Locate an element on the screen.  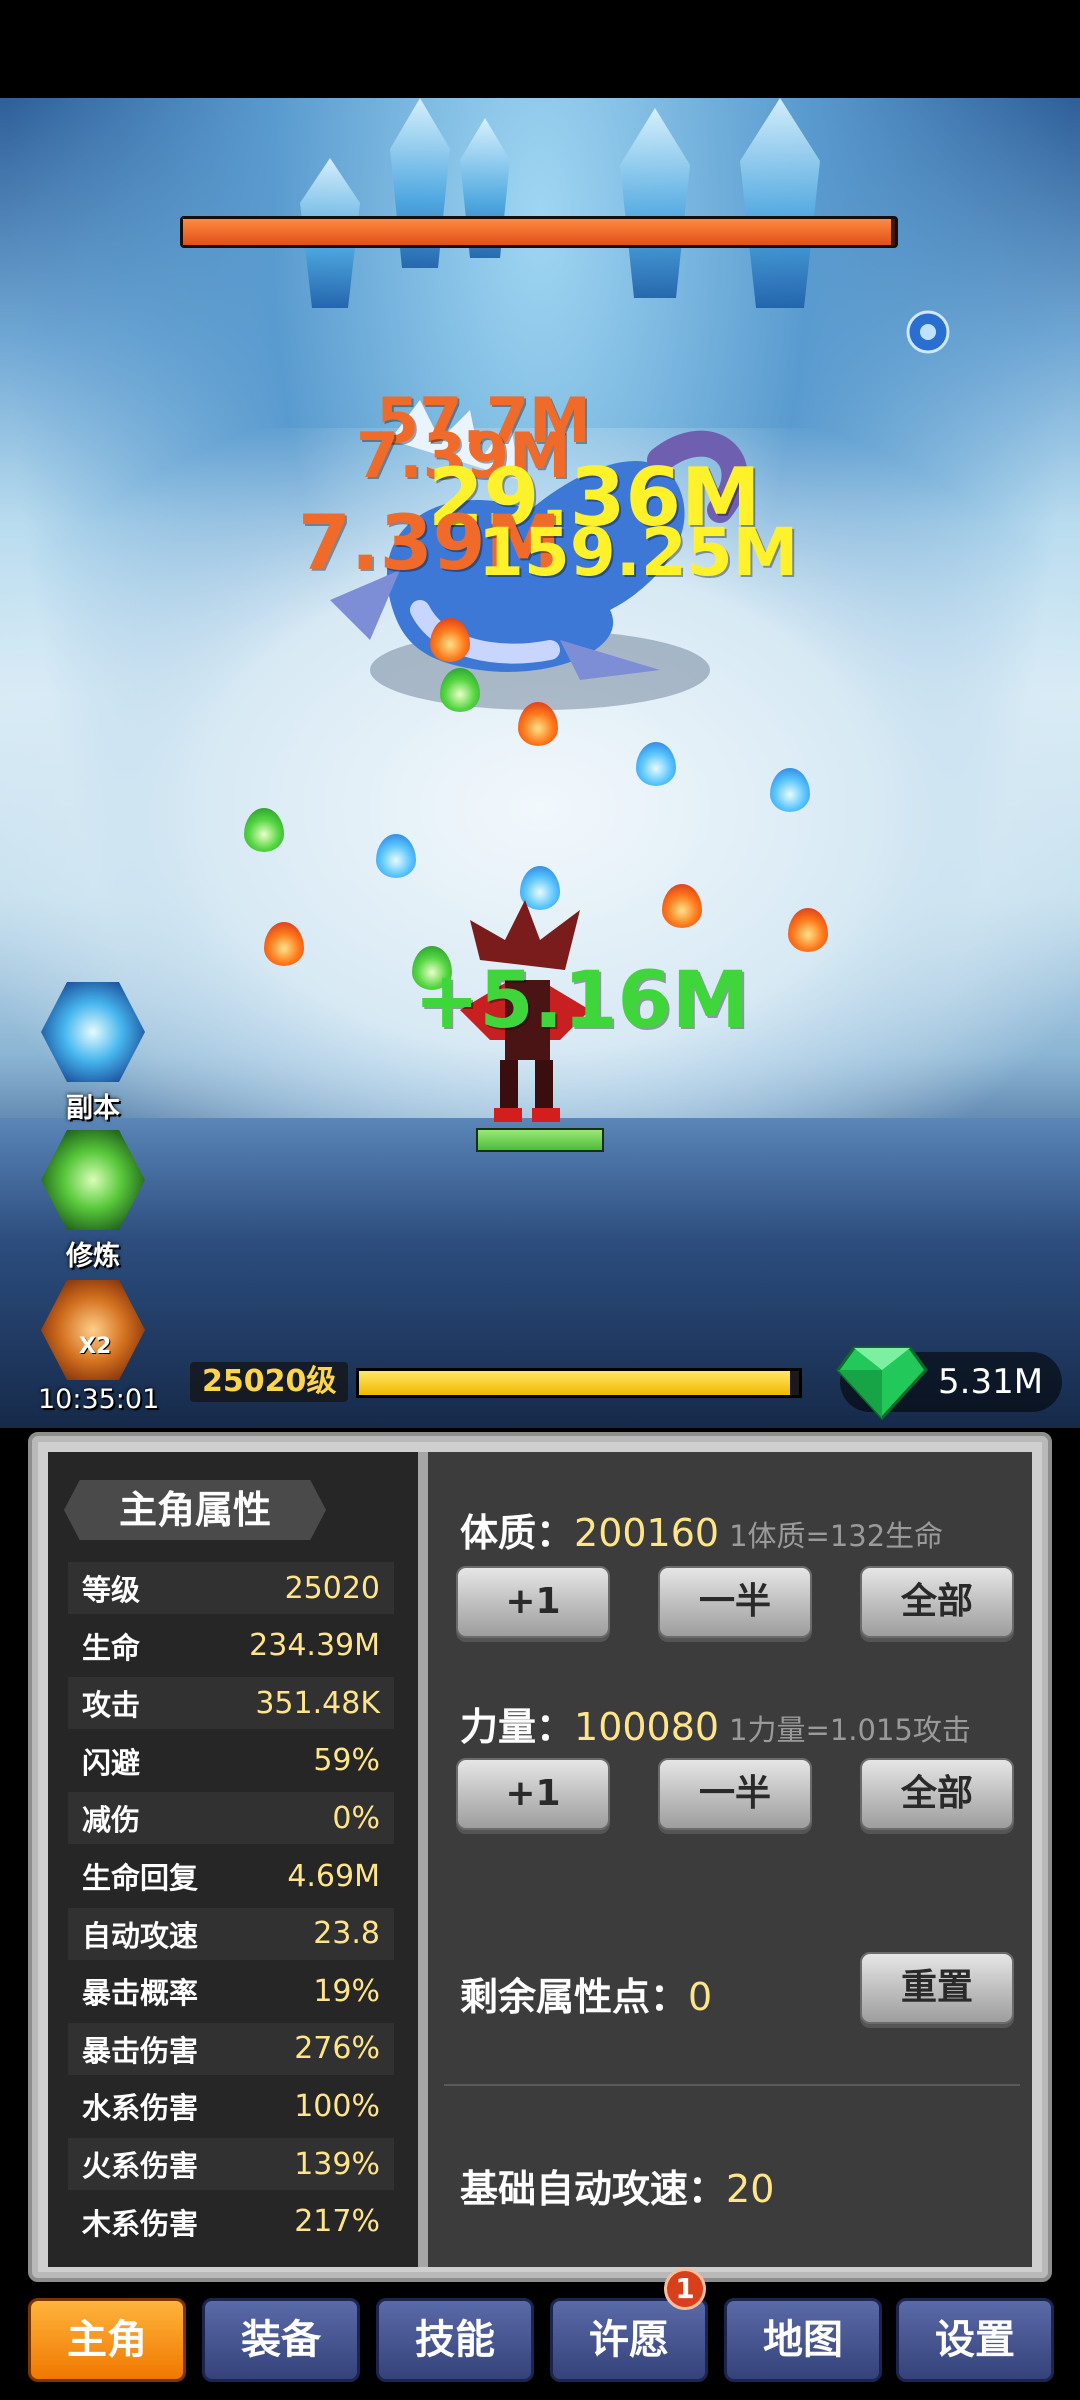
strength-note: 1力量=1.015攻击 is located at coordinates (850, 1730).